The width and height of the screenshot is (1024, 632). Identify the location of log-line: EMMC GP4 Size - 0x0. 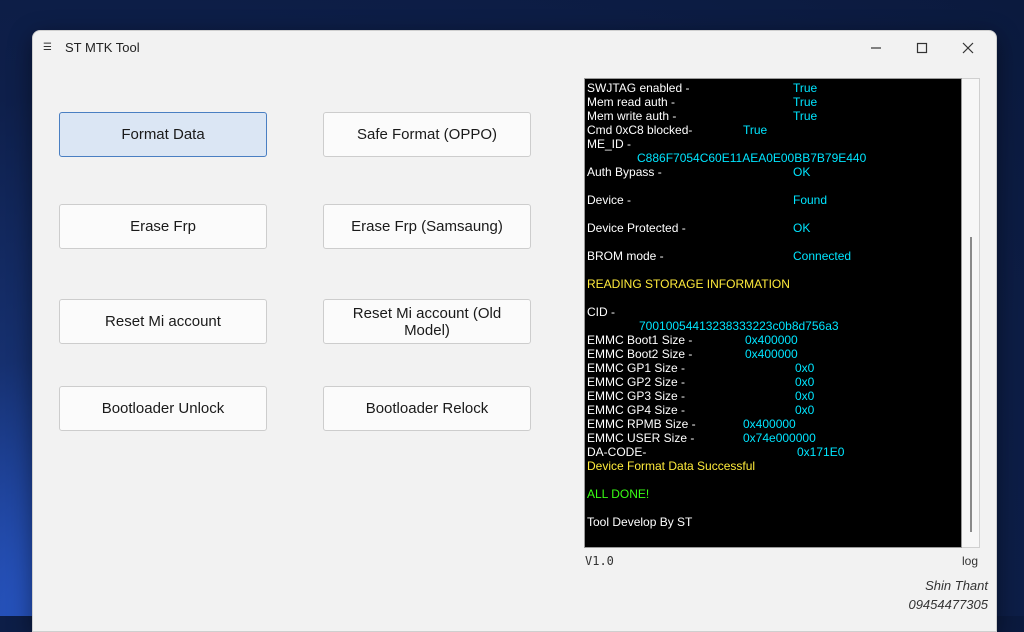
(700, 410).